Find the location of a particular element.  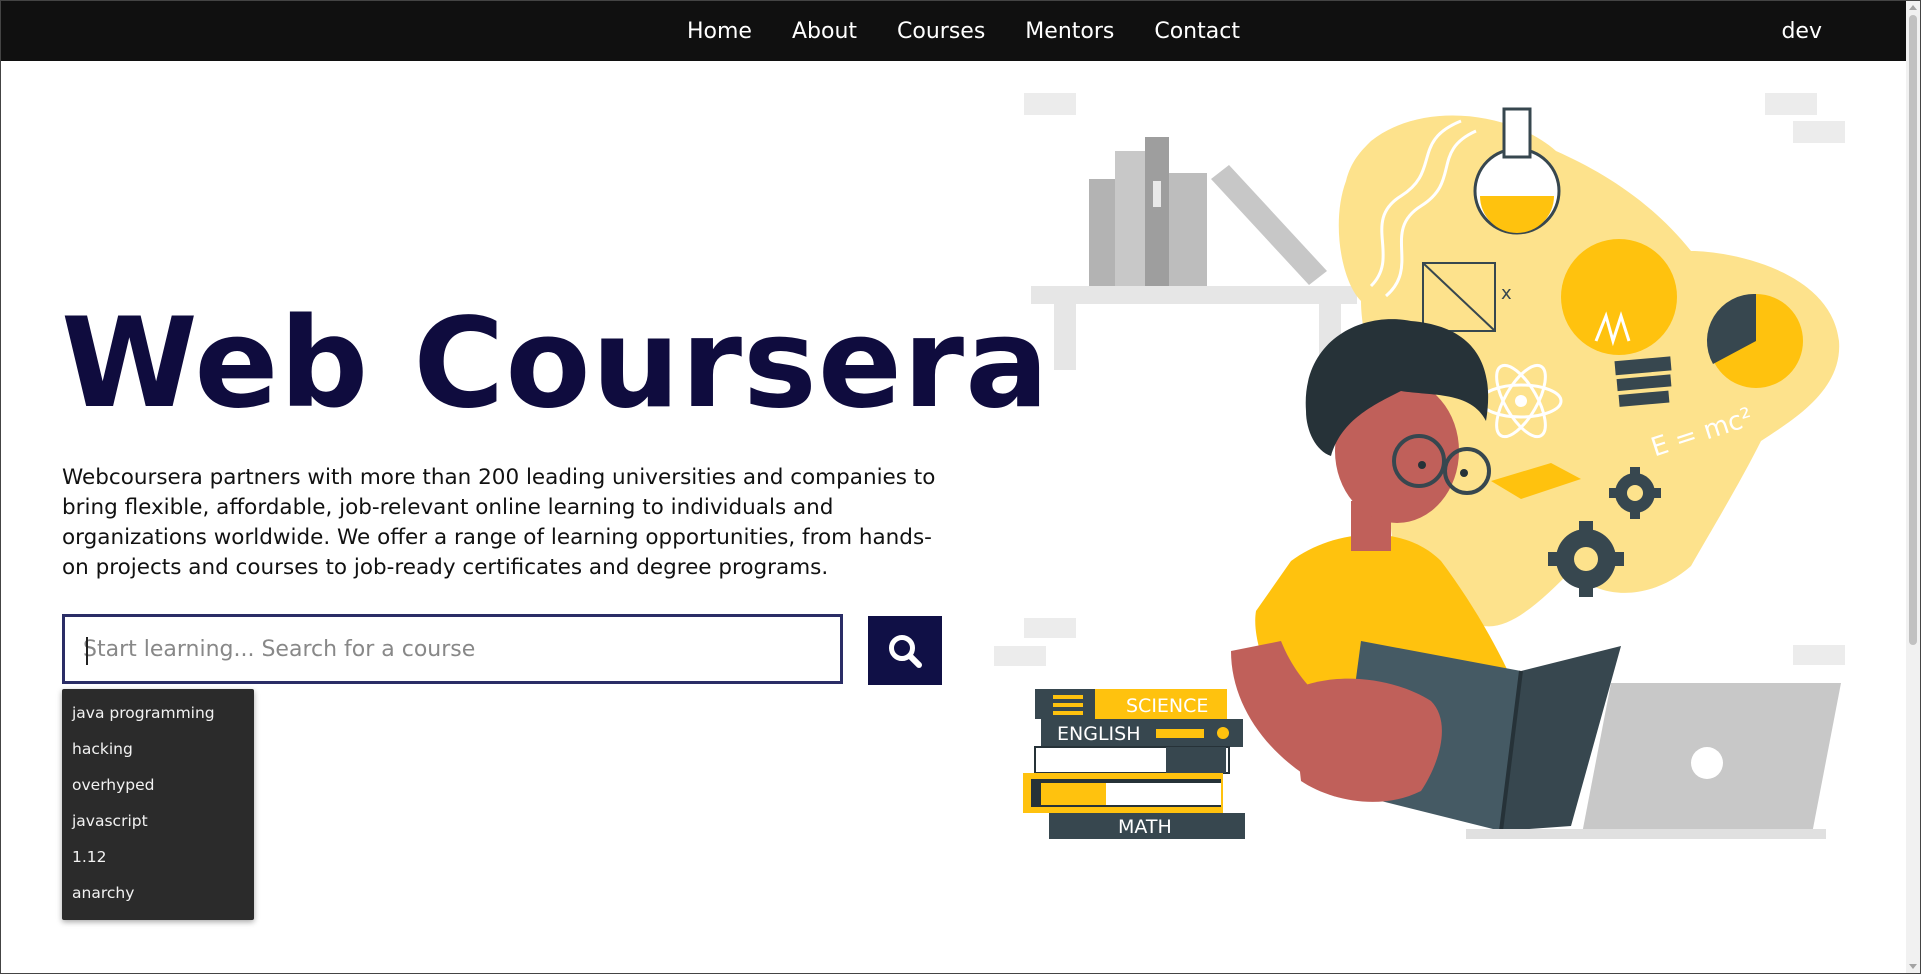

nav-user-link: dev is located at coordinates (1801, 31).